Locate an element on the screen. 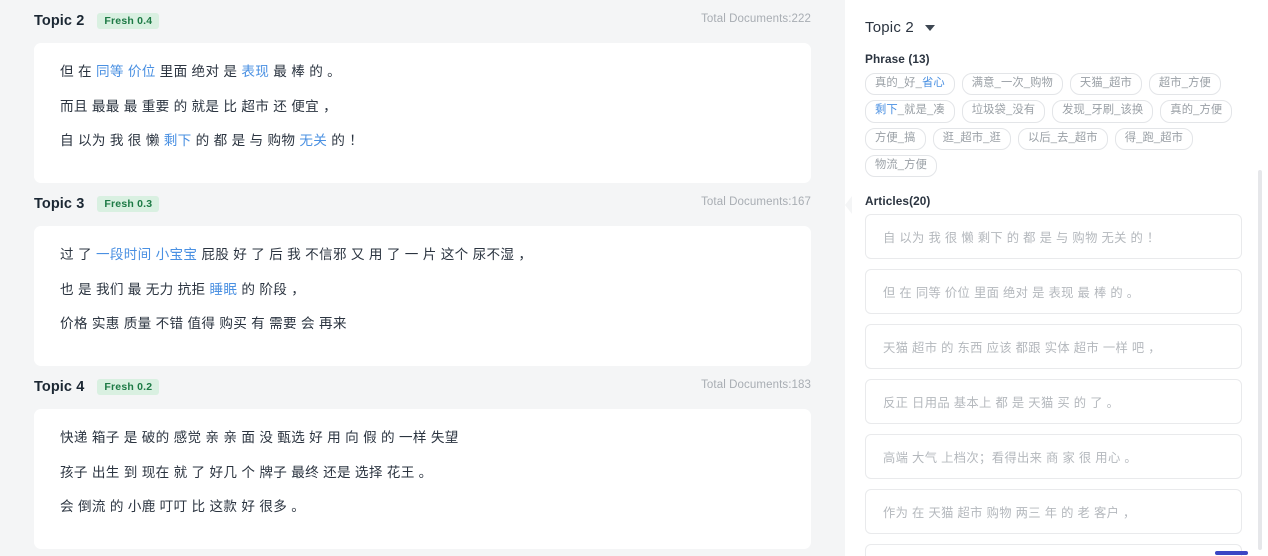 The width and height of the screenshot is (1268, 556). document-line: 孩子 出生 到 现在 就 了 好几 个 牌子 最终 还是 选择 花王 。 is located at coordinates (422, 472).